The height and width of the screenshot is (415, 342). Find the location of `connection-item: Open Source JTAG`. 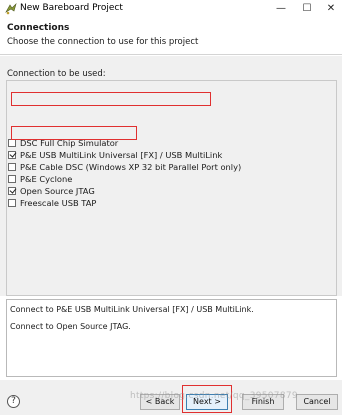

connection-item: Open Source JTAG is located at coordinates (51, 190).